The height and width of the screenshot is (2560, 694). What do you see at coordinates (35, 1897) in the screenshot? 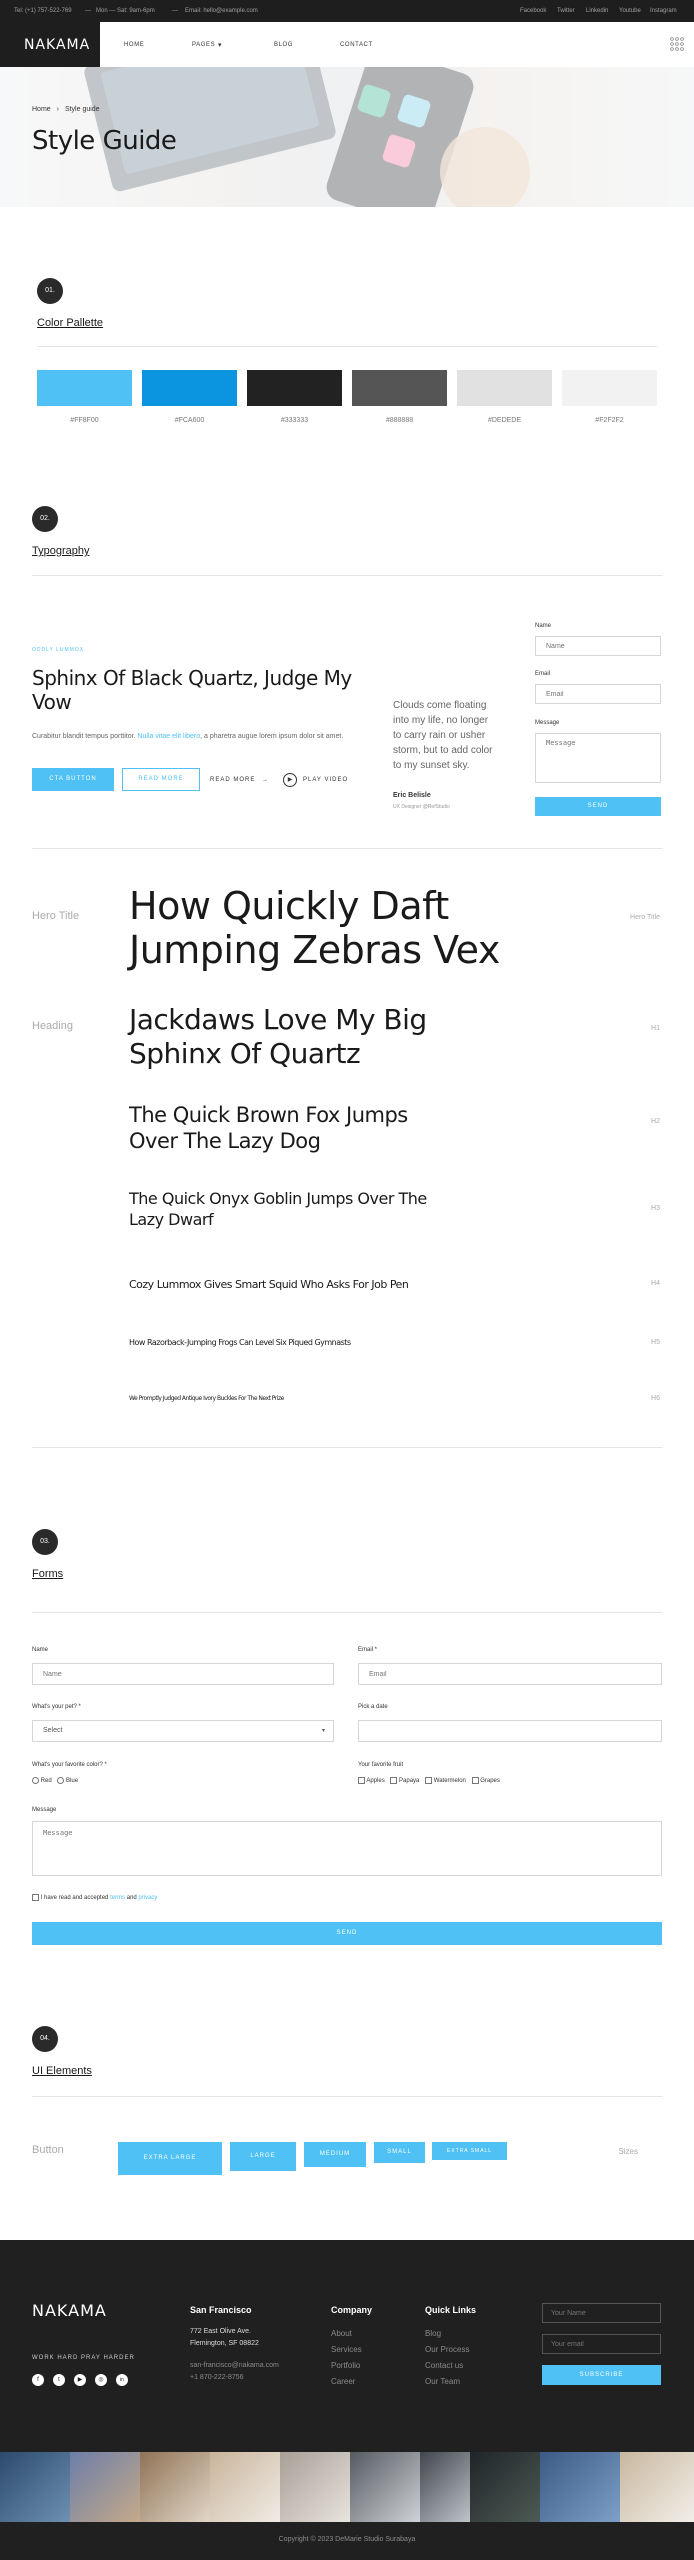
I see `accept-checkbox` at bounding box center [35, 1897].